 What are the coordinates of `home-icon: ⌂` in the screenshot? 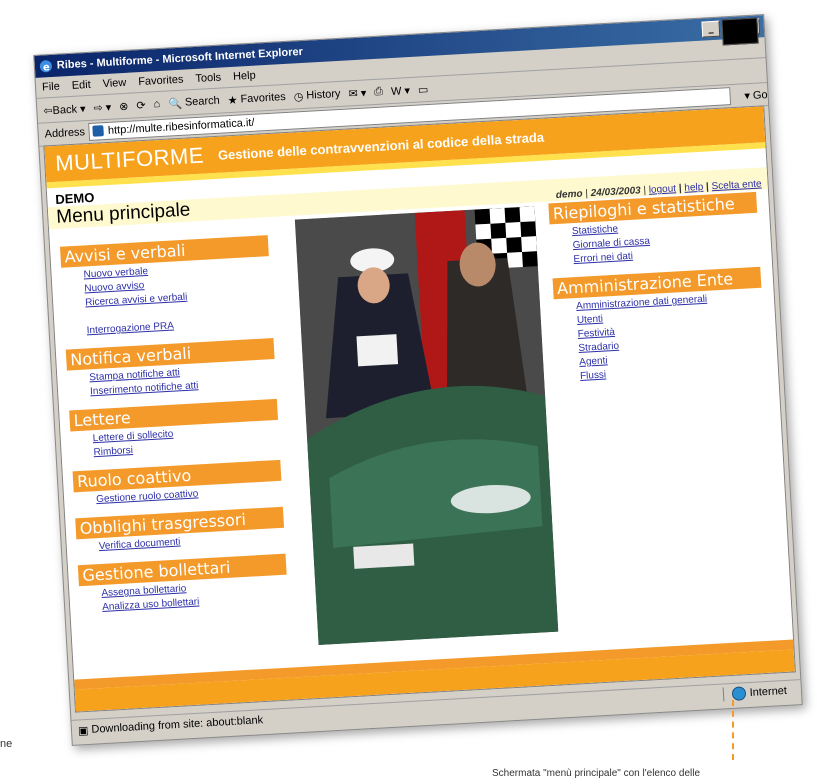 It's located at (156, 104).